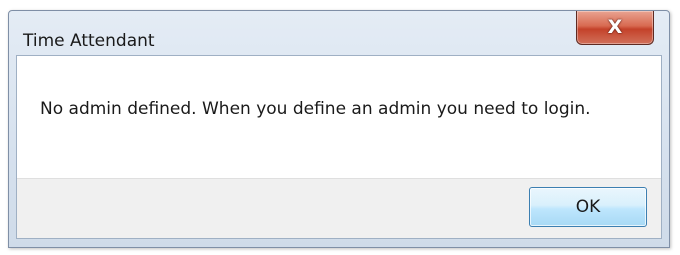 The height and width of the screenshot is (255, 680). Describe the element at coordinates (588, 207) in the screenshot. I see `ok-button: OK` at that location.